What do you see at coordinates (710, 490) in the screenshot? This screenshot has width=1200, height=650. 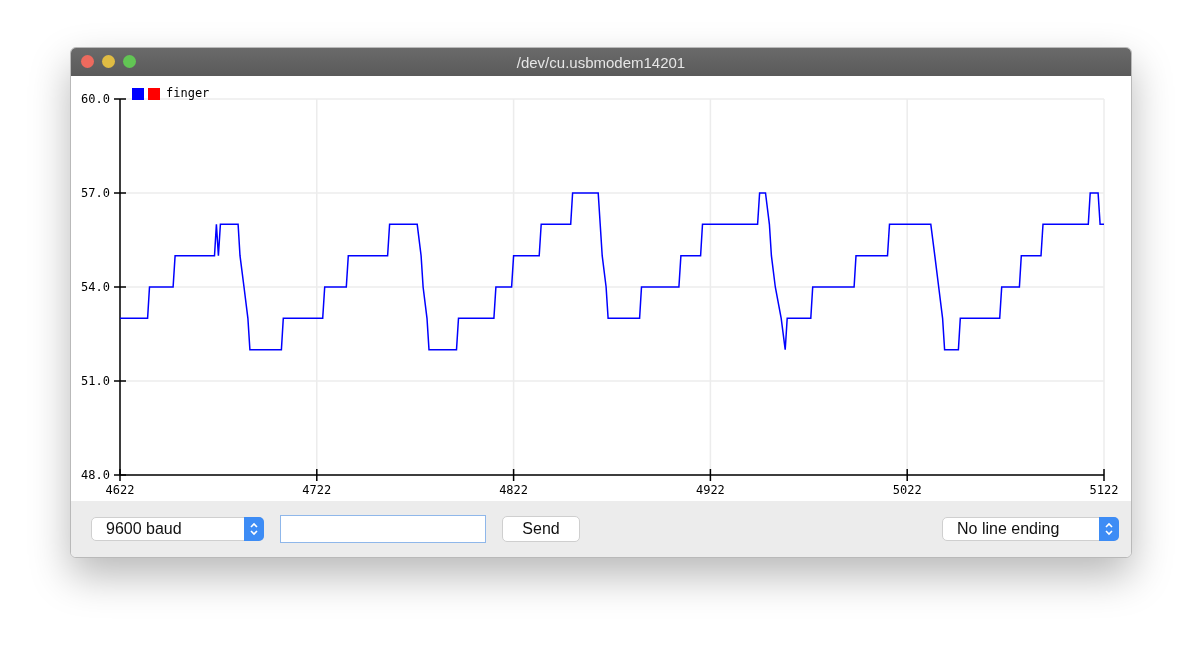 I see `x-tick-label: 4922` at bounding box center [710, 490].